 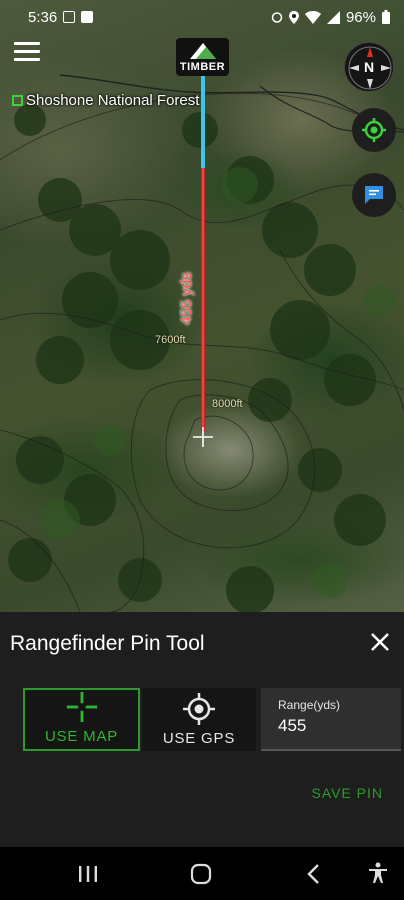 What do you see at coordinates (27, 53) in the screenshot?
I see `menu-icon` at bounding box center [27, 53].